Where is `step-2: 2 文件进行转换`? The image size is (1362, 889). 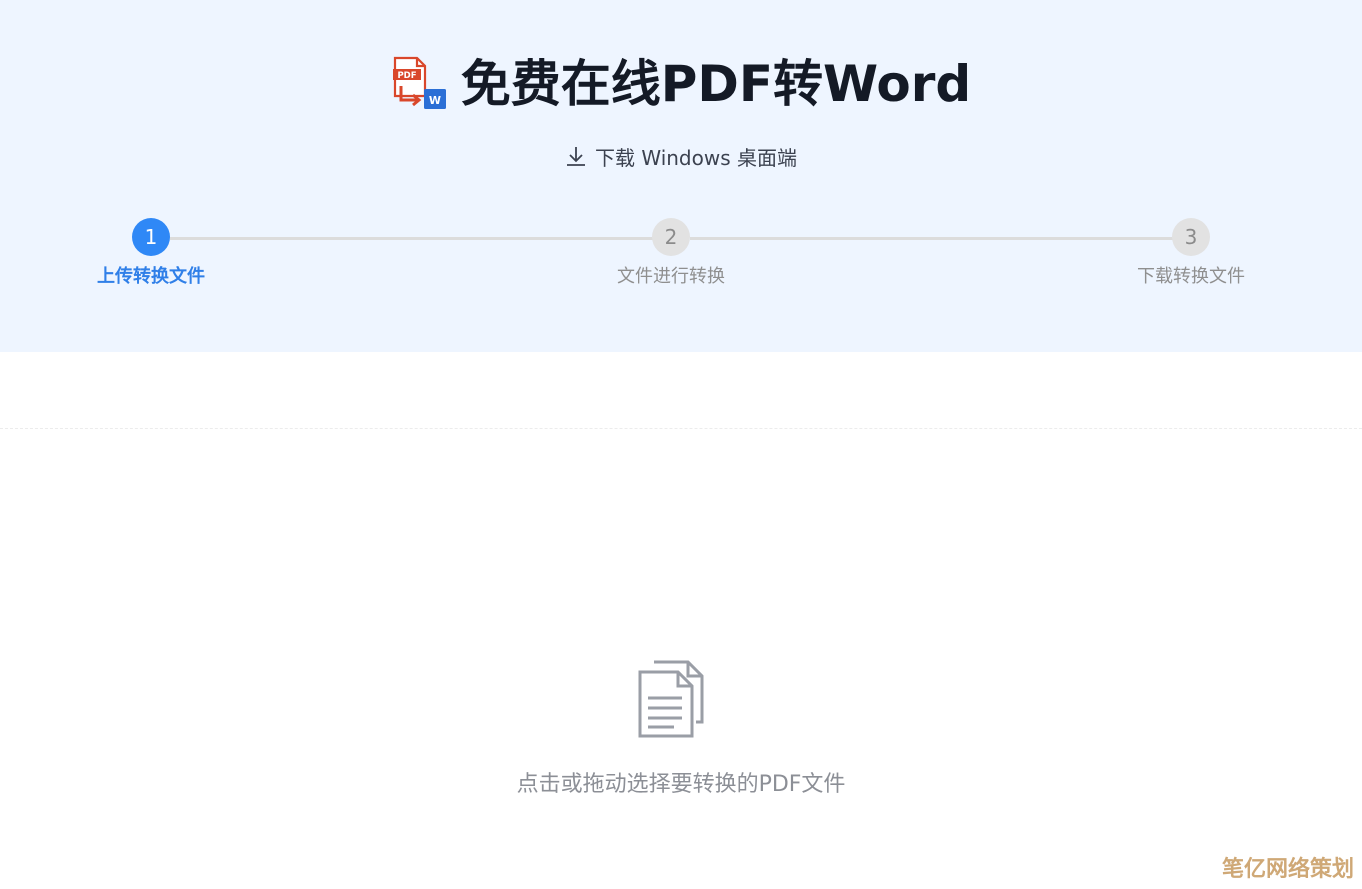 step-2: 2 文件进行转换 is located at coordinates (671, 253).